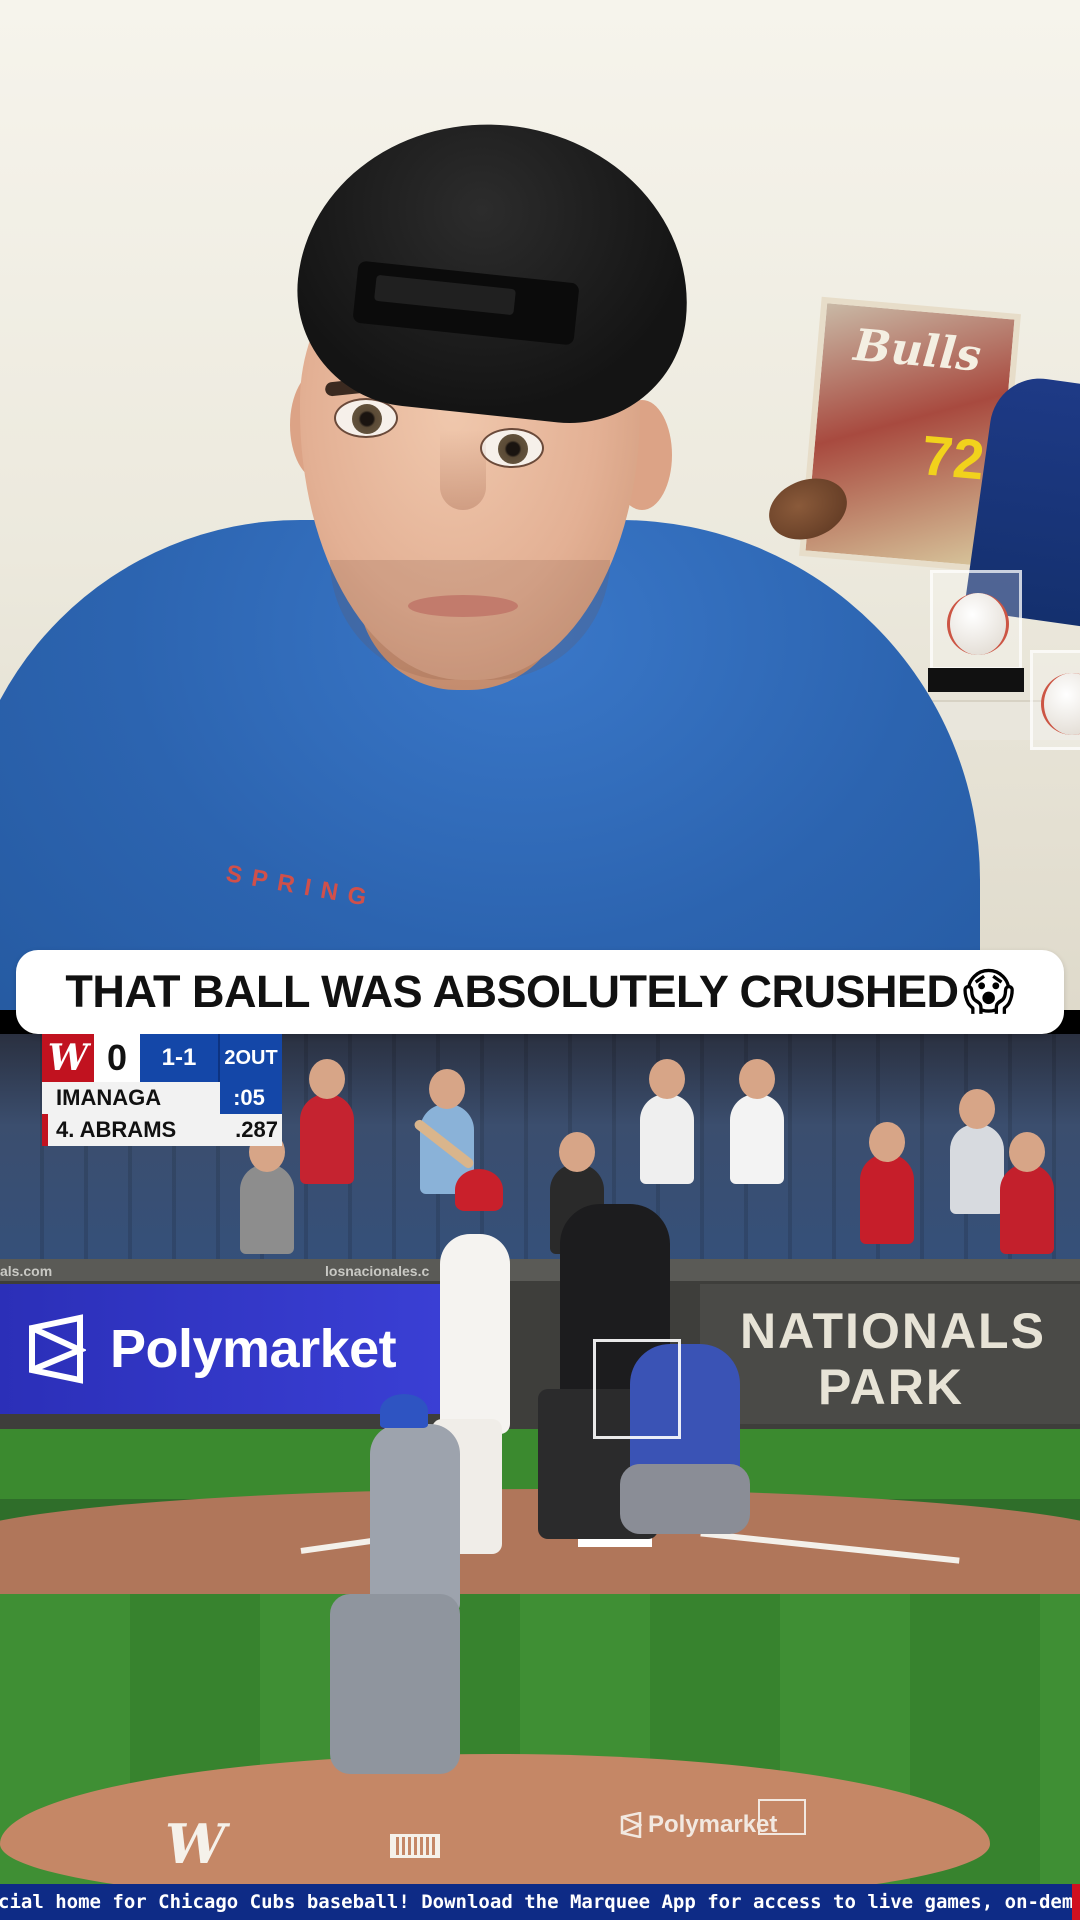 Image resolution: width=1080 pixels, height=1920 pixels. I want to click on pitcher-row: IMANAGA :05, so click(162, 1098).